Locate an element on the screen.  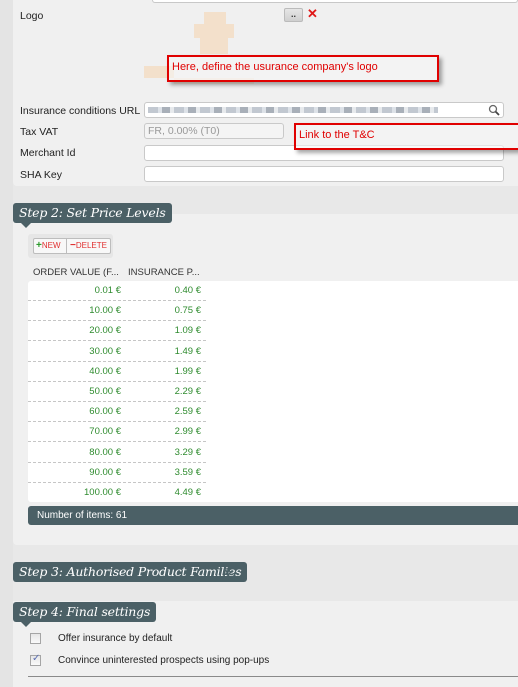
step4-title-pointer is located at coordinates (26, 624).